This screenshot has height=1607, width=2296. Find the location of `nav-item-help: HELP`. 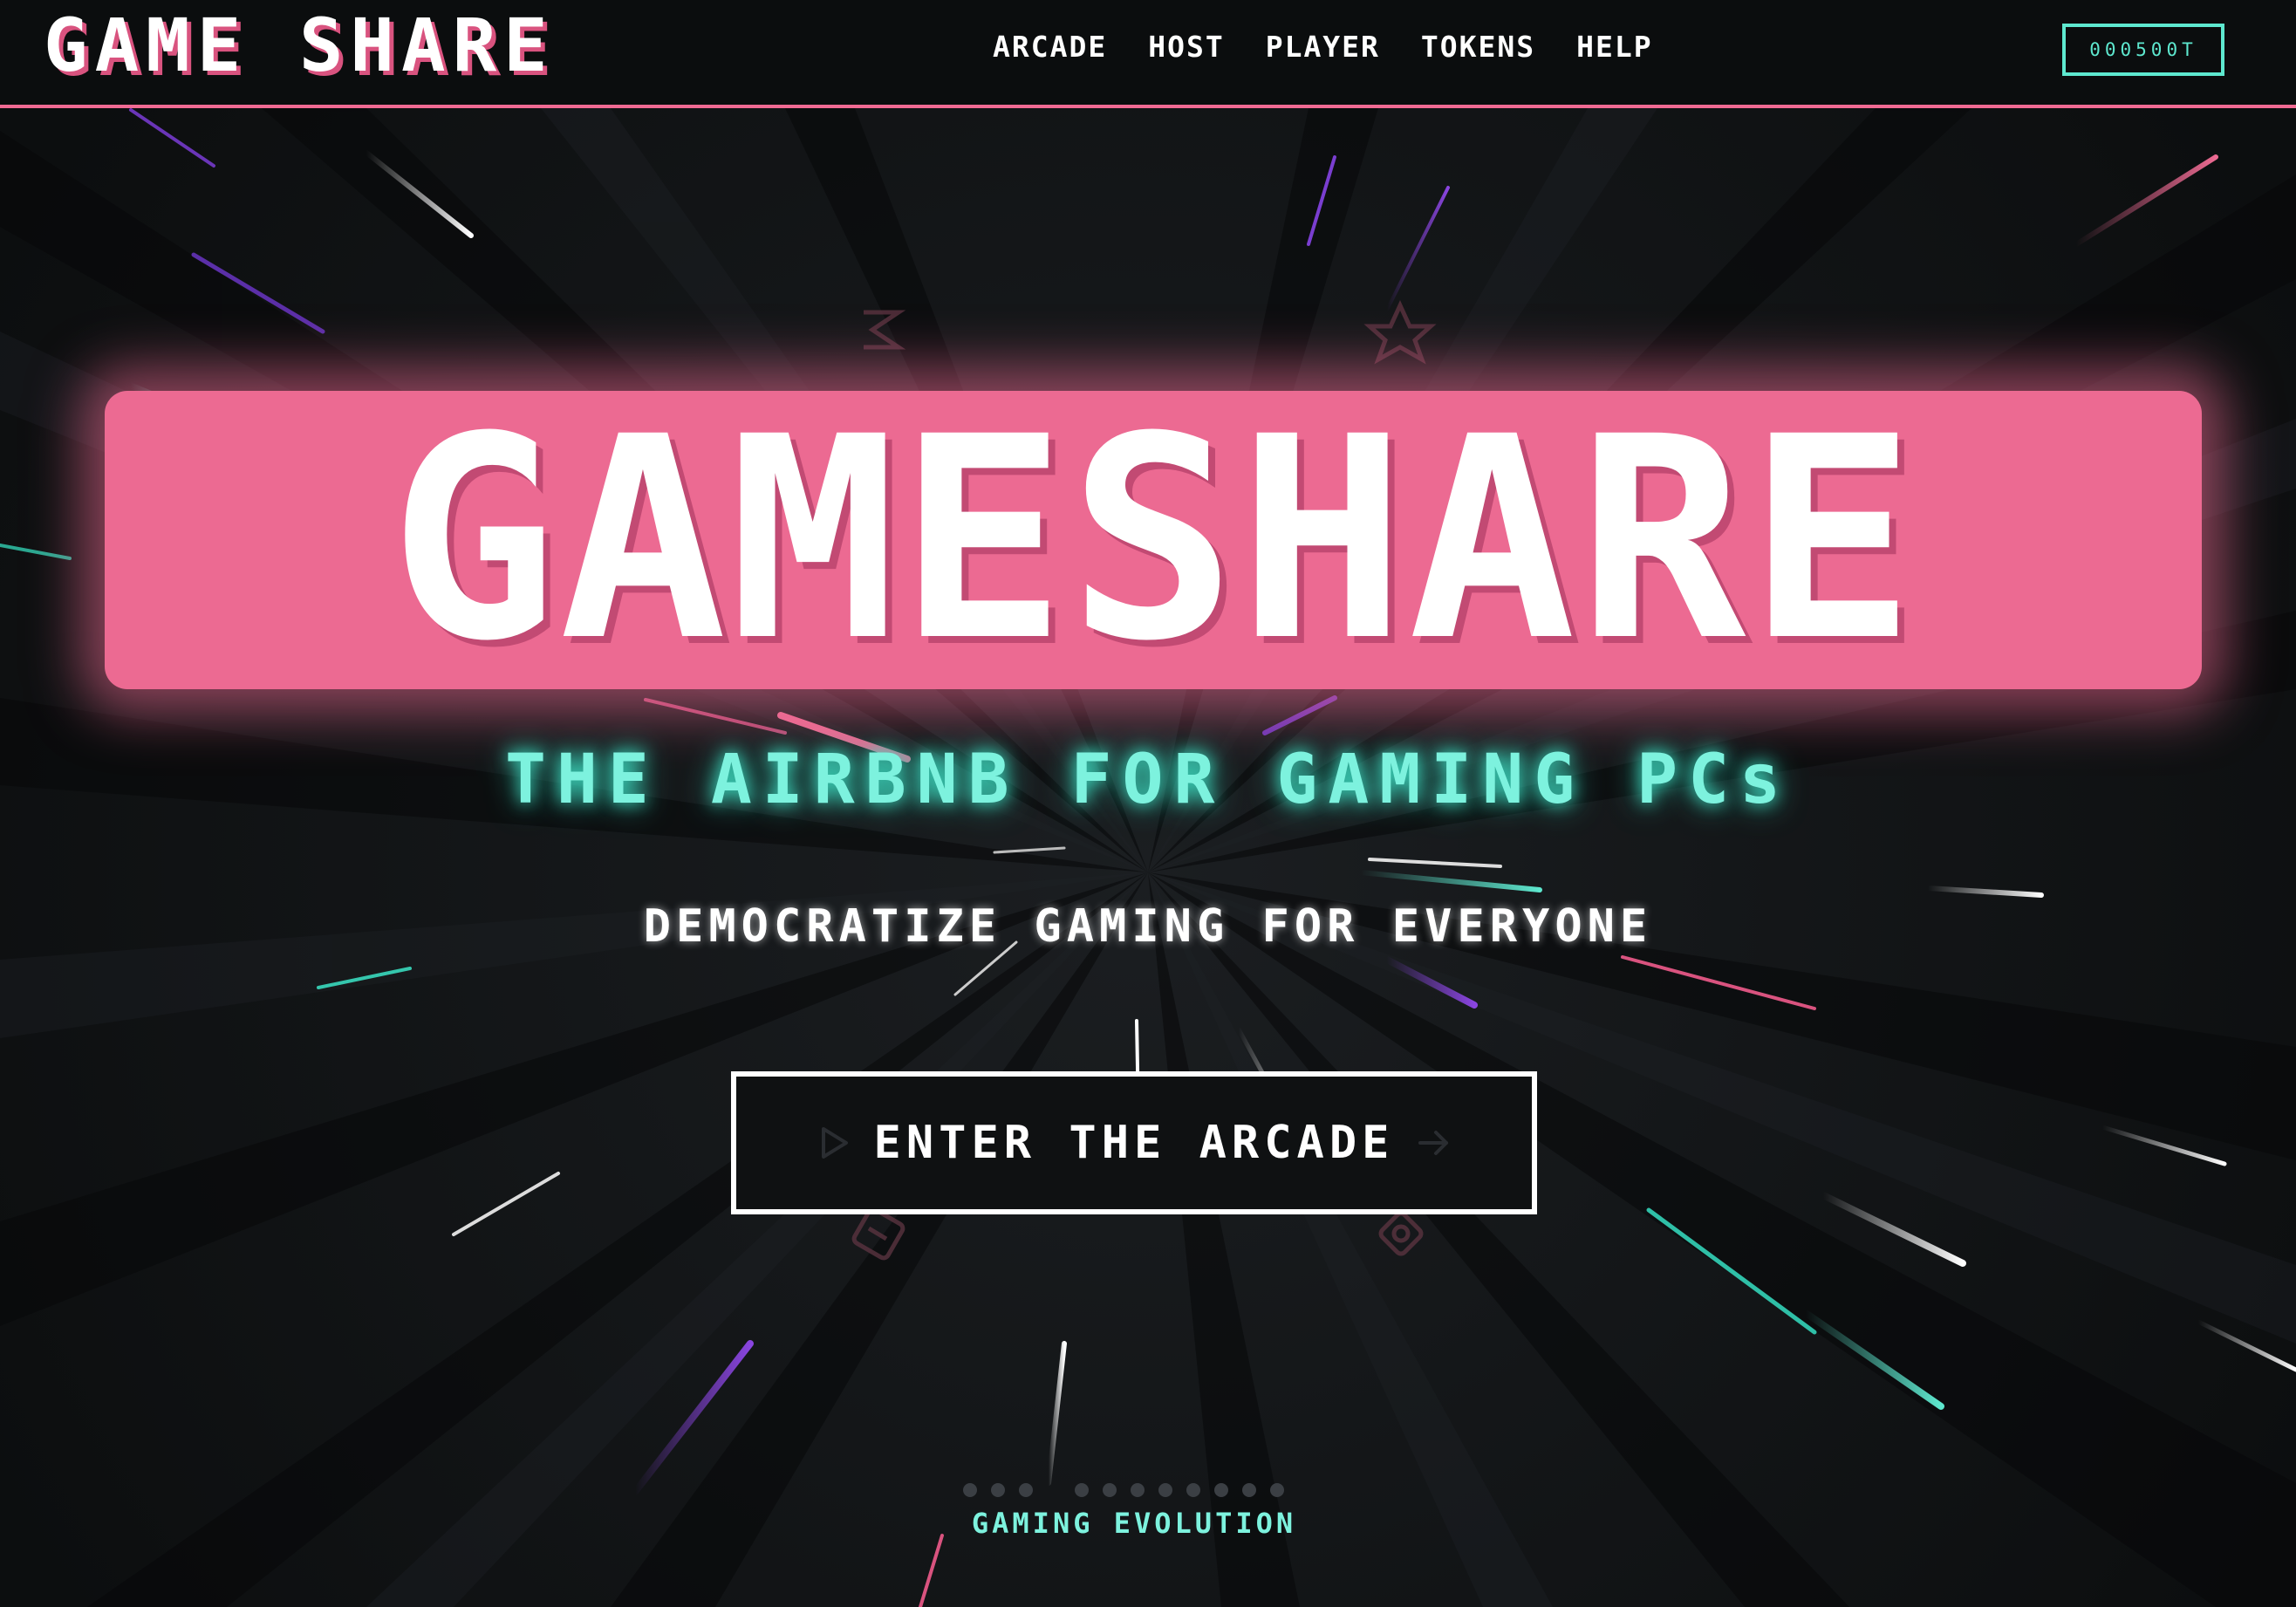

nav-item-help: HELP is located at coordinates (1614, 47).